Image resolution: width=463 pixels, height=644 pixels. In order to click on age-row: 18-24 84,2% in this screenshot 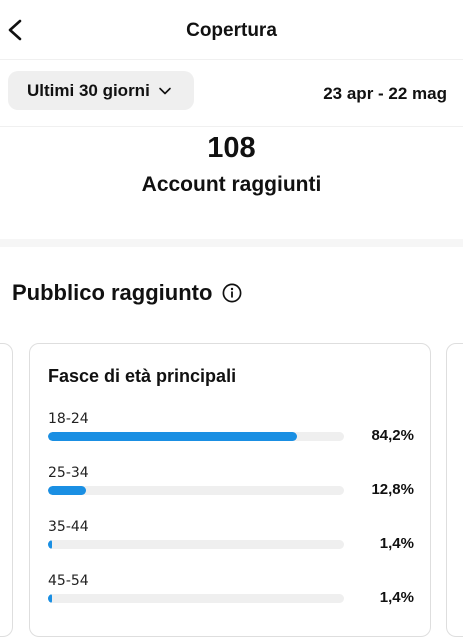, I will do `click(231, 431)`.